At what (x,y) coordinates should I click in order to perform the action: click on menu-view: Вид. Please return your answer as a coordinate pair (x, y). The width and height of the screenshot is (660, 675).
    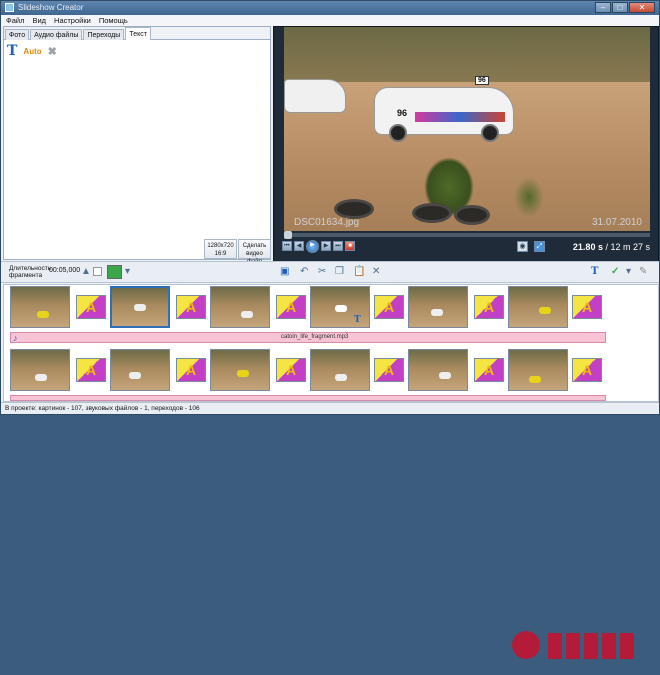
    Looking at the image, I should click on (39, 20).